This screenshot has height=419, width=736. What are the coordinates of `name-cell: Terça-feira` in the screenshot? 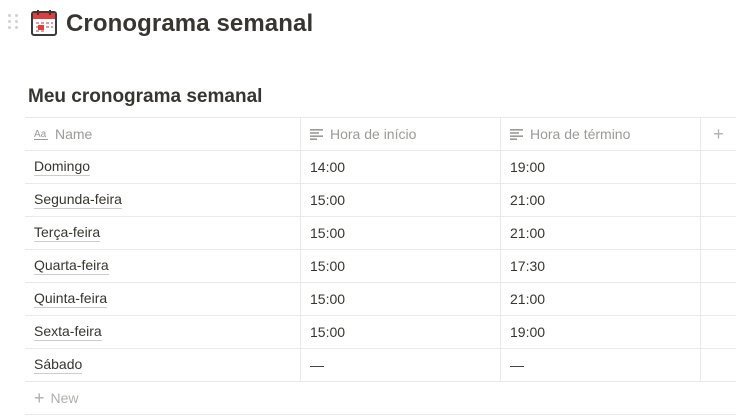 It's located at (163, 233).